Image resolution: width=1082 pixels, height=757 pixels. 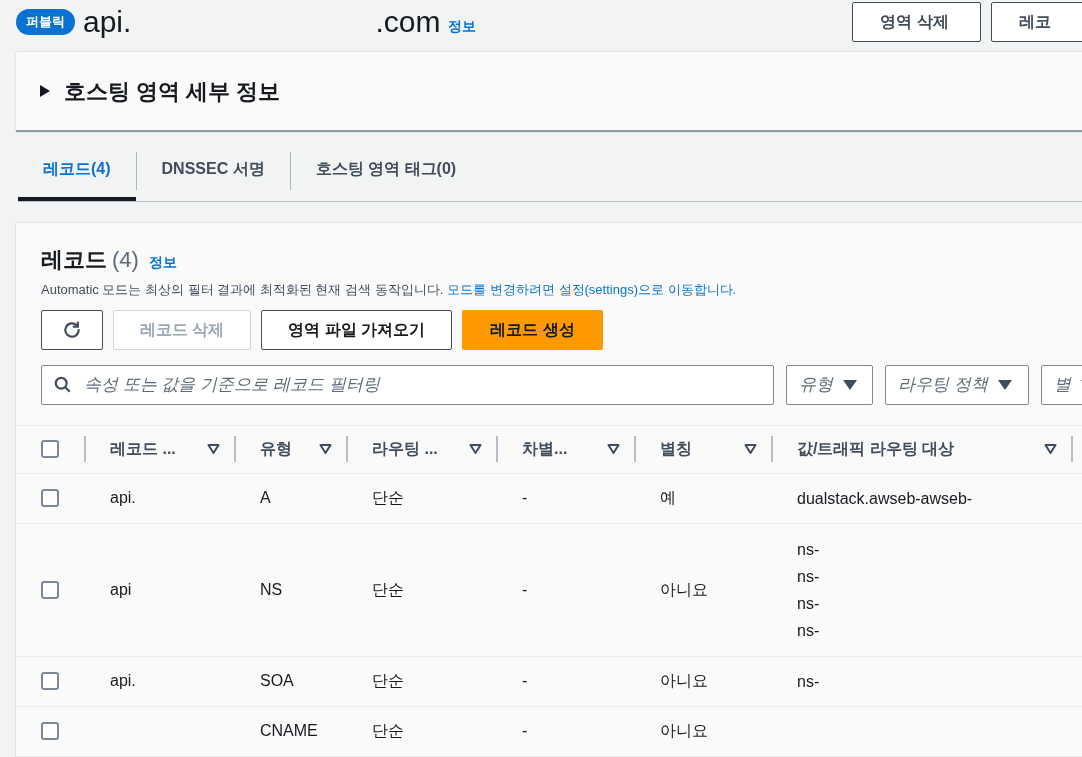 What do you see at coordinates (532, 329) in the screenshot?
I see `create-button: 레코드 생성` at bounding box center [532, 329].